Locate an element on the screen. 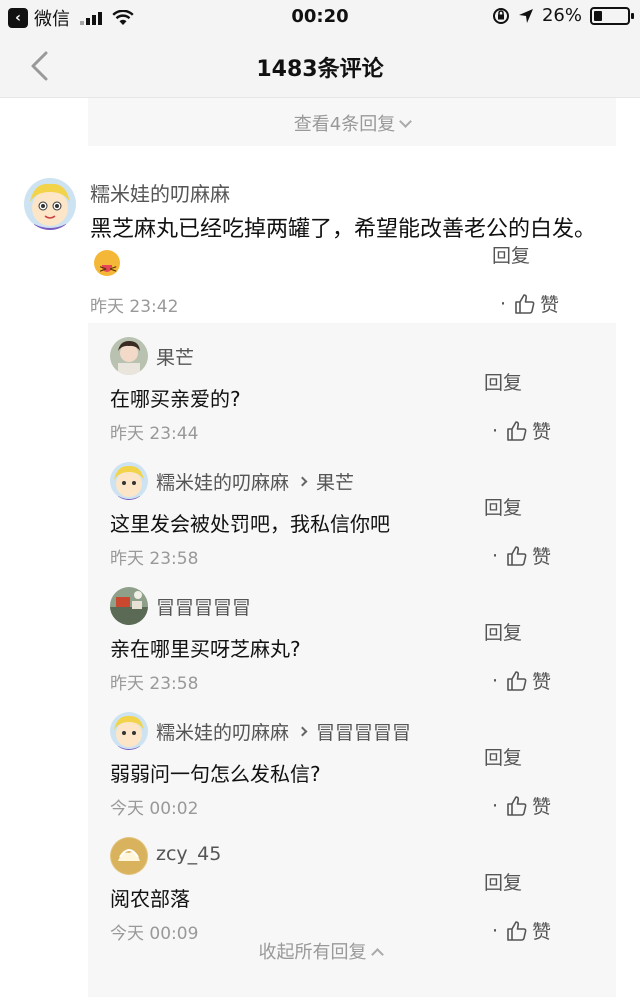 The height and width of the screenshot is (997, 640). reply-time: 昨天 23:44 is located at coordinates (154, 434).